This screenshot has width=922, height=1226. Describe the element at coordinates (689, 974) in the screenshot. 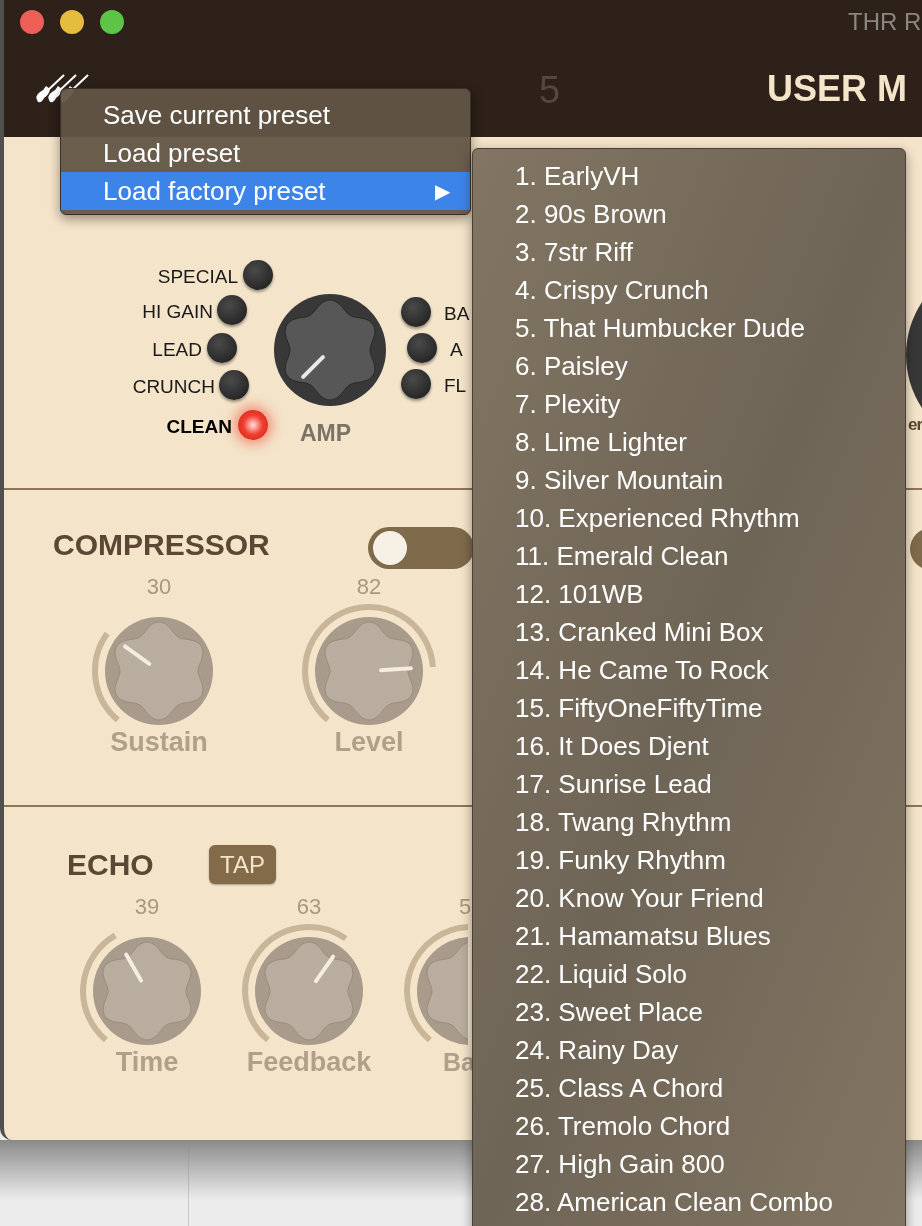

I see `menu-item: 22. Liquid Solo` at that location.